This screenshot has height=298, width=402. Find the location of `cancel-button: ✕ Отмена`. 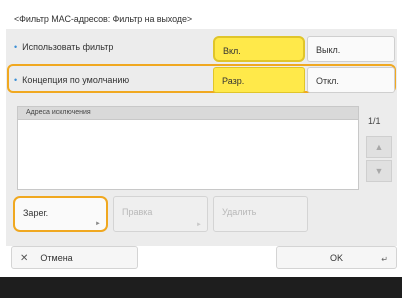

cancel-button: ✕ Отмена is located at coordinates (74, 257).